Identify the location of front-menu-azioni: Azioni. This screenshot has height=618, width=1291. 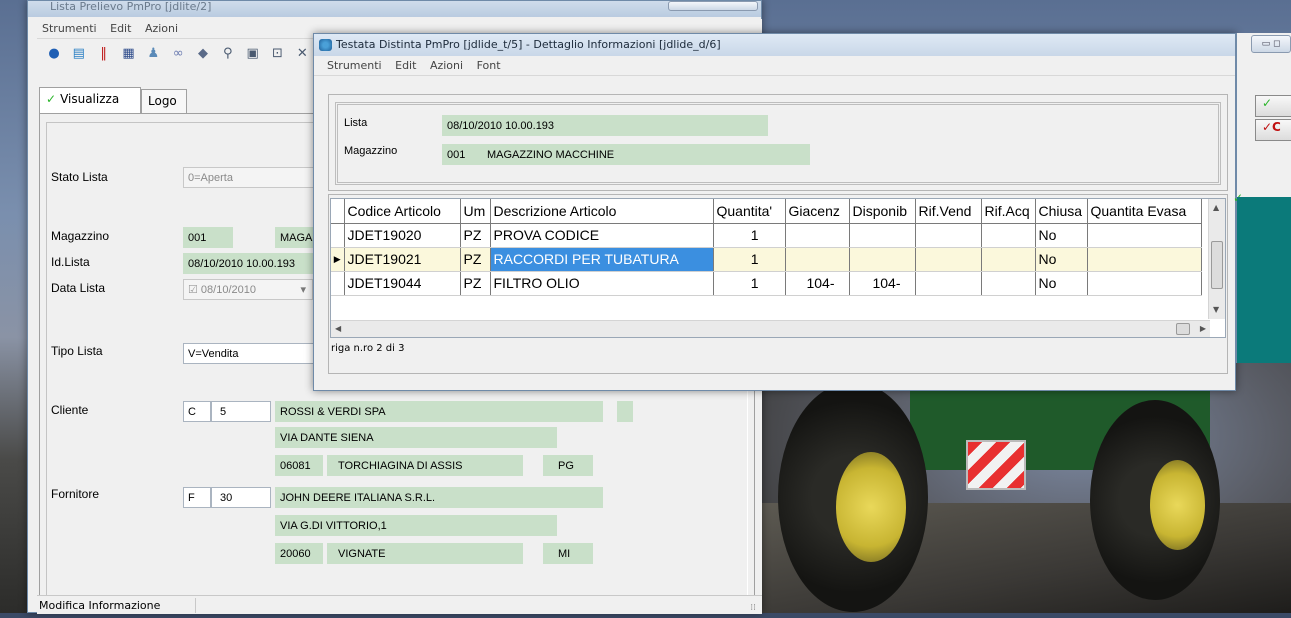
(446, 65).